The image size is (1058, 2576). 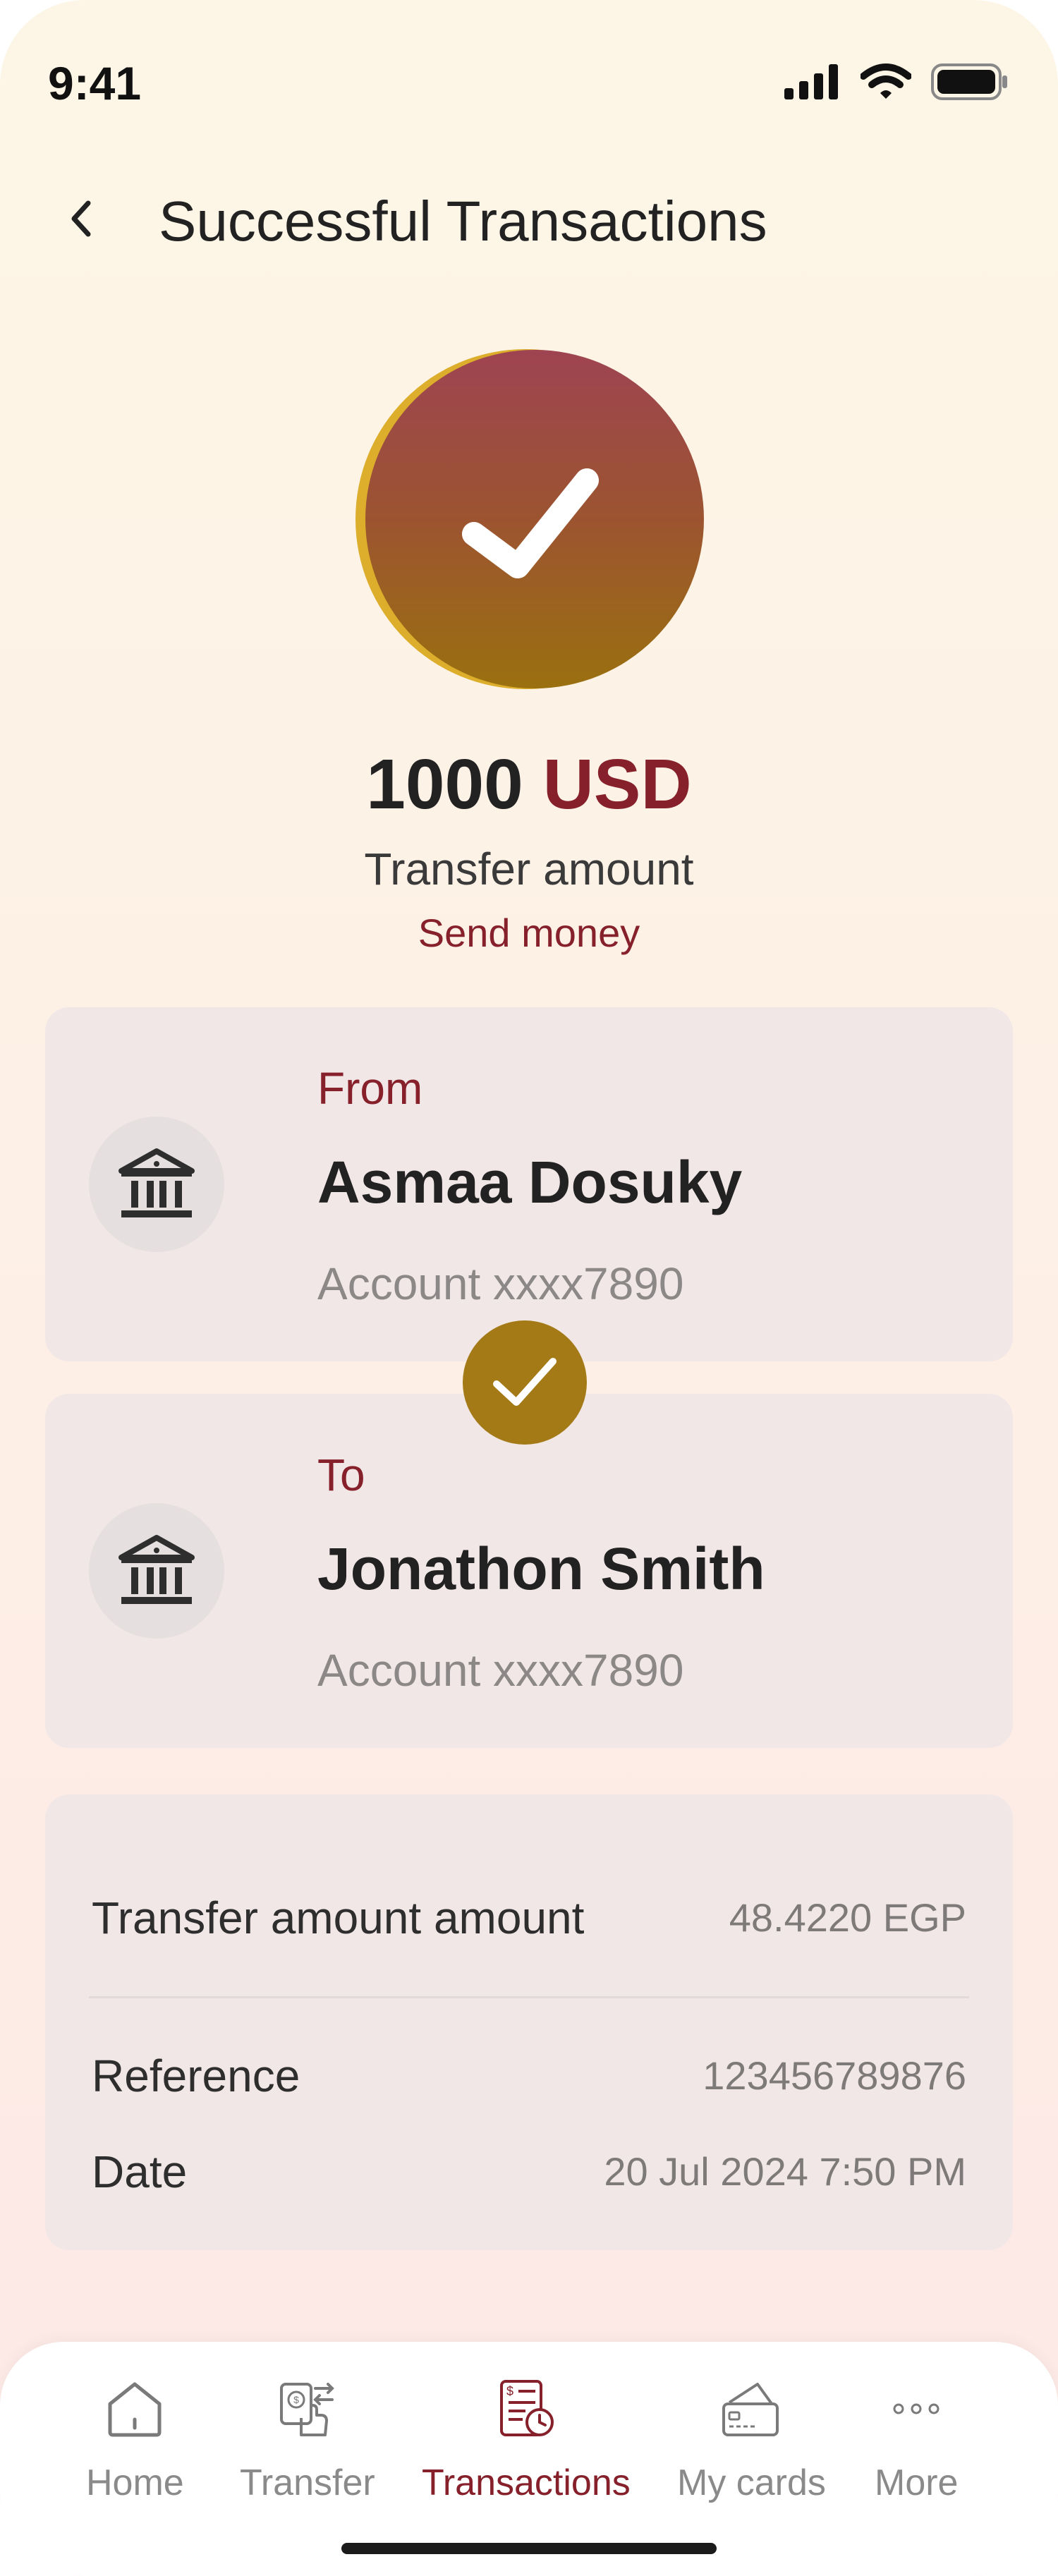 What do you see at coordinates (848, 1917) in the screenshot?
I see `detail-value: 48.4220 EGP` at bounding box center [848, 1917].